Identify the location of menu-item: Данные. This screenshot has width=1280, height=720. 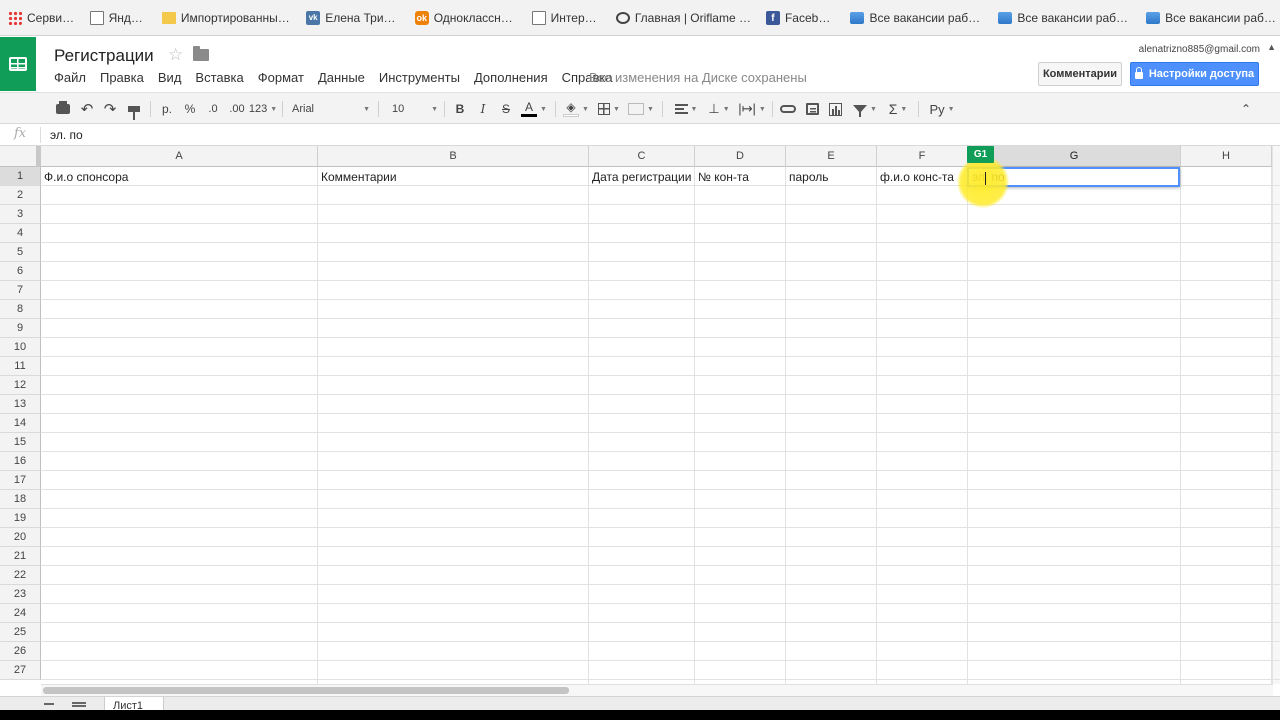
(341, 77).